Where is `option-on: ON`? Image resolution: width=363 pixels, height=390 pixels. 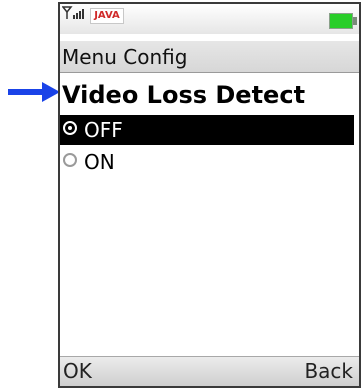
option-on: ON is located at coordinates (207, 162).